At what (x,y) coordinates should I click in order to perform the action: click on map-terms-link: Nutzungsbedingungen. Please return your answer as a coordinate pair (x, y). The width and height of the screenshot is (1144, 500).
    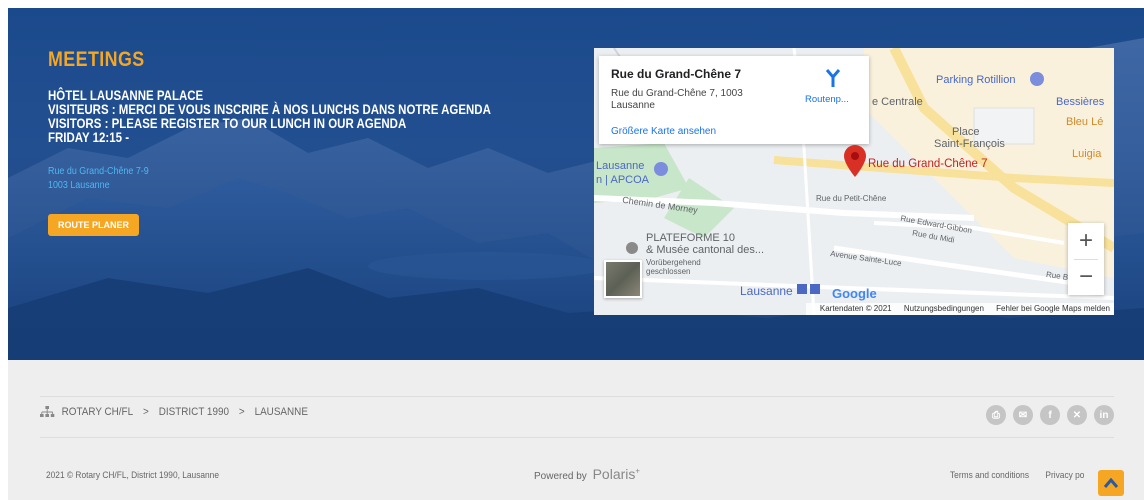
    Looking at the image, I should click on (944, 308).